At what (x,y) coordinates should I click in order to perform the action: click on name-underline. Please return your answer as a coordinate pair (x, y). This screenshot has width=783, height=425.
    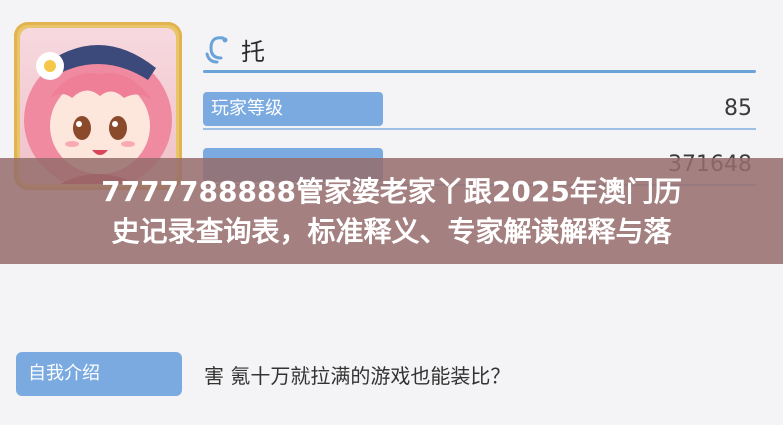
    Looking at the image, I should click on (479, 71).